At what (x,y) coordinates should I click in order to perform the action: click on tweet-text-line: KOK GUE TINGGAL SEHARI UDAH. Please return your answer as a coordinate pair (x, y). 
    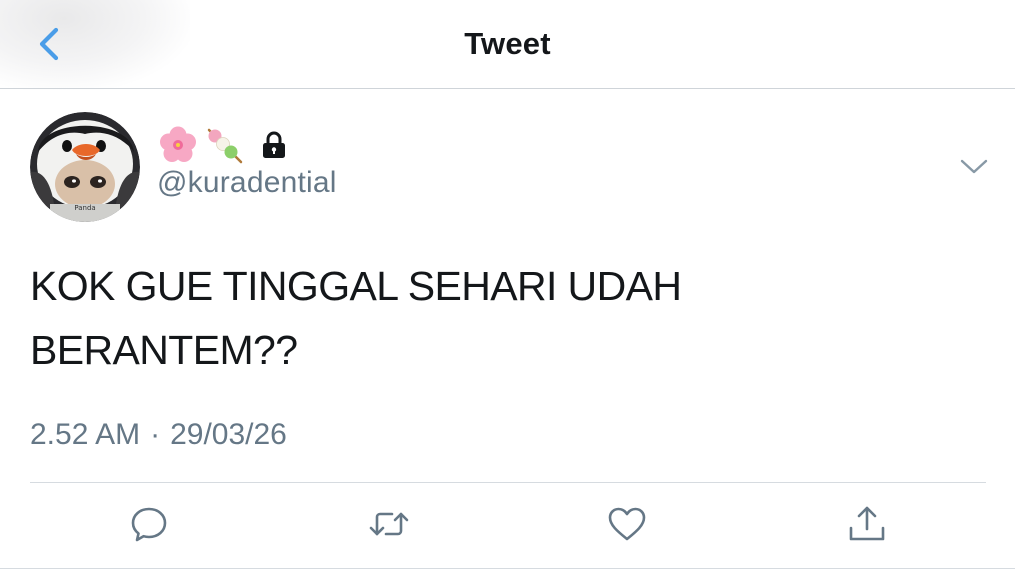
    Looking at the image, I should click on (356, 286).